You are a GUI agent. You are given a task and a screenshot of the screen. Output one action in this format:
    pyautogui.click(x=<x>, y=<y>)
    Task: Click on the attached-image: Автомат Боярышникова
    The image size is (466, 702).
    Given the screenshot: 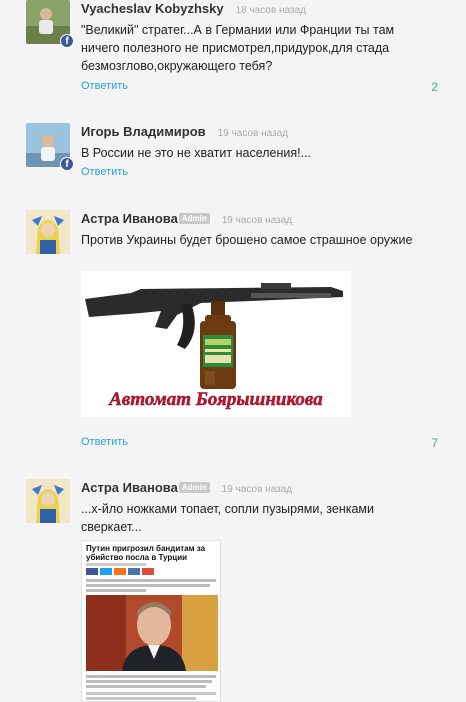 What is the action you would take?
    pyautogui.click(x=216, y=344)
    